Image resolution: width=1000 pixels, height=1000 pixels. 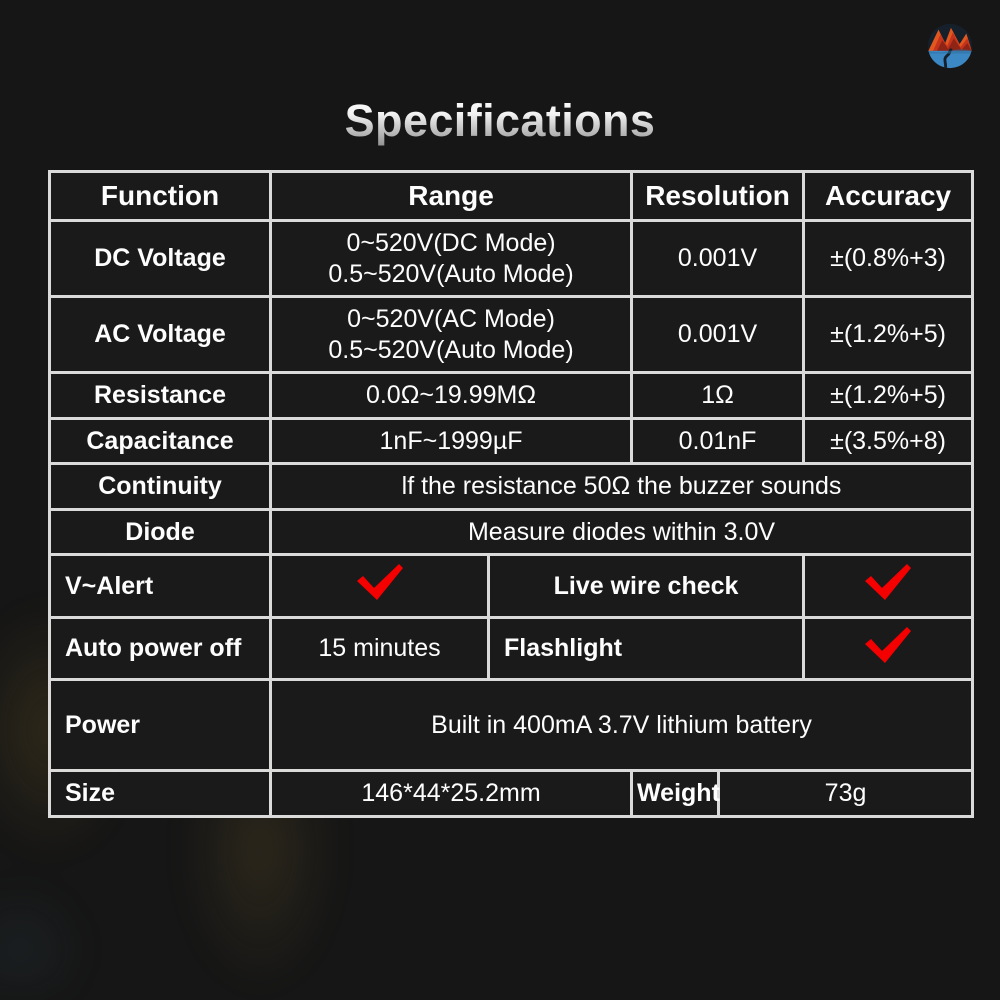 I want to click on row-value-live-wire-check, so click(x=888, y=586).